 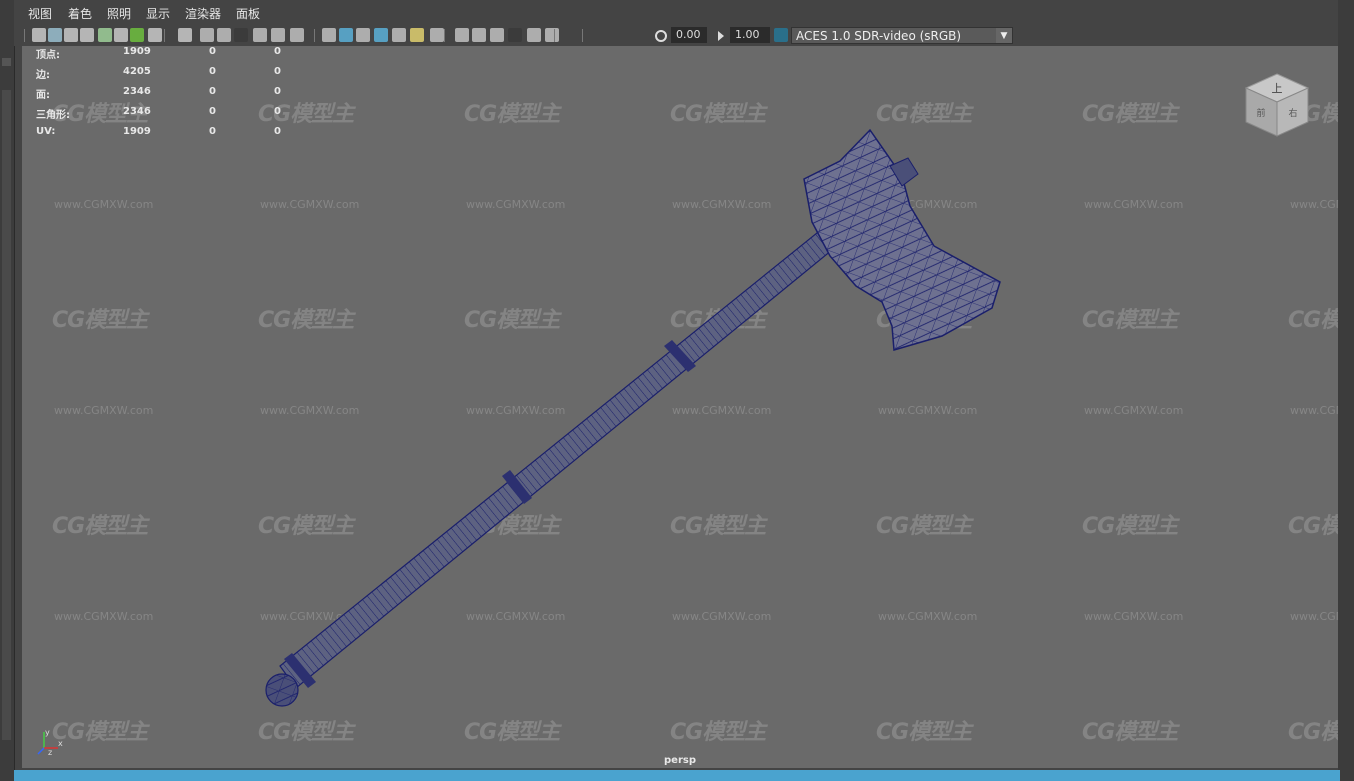 I want to click on menu-lighting: 照明, so click(x=119, y=13).